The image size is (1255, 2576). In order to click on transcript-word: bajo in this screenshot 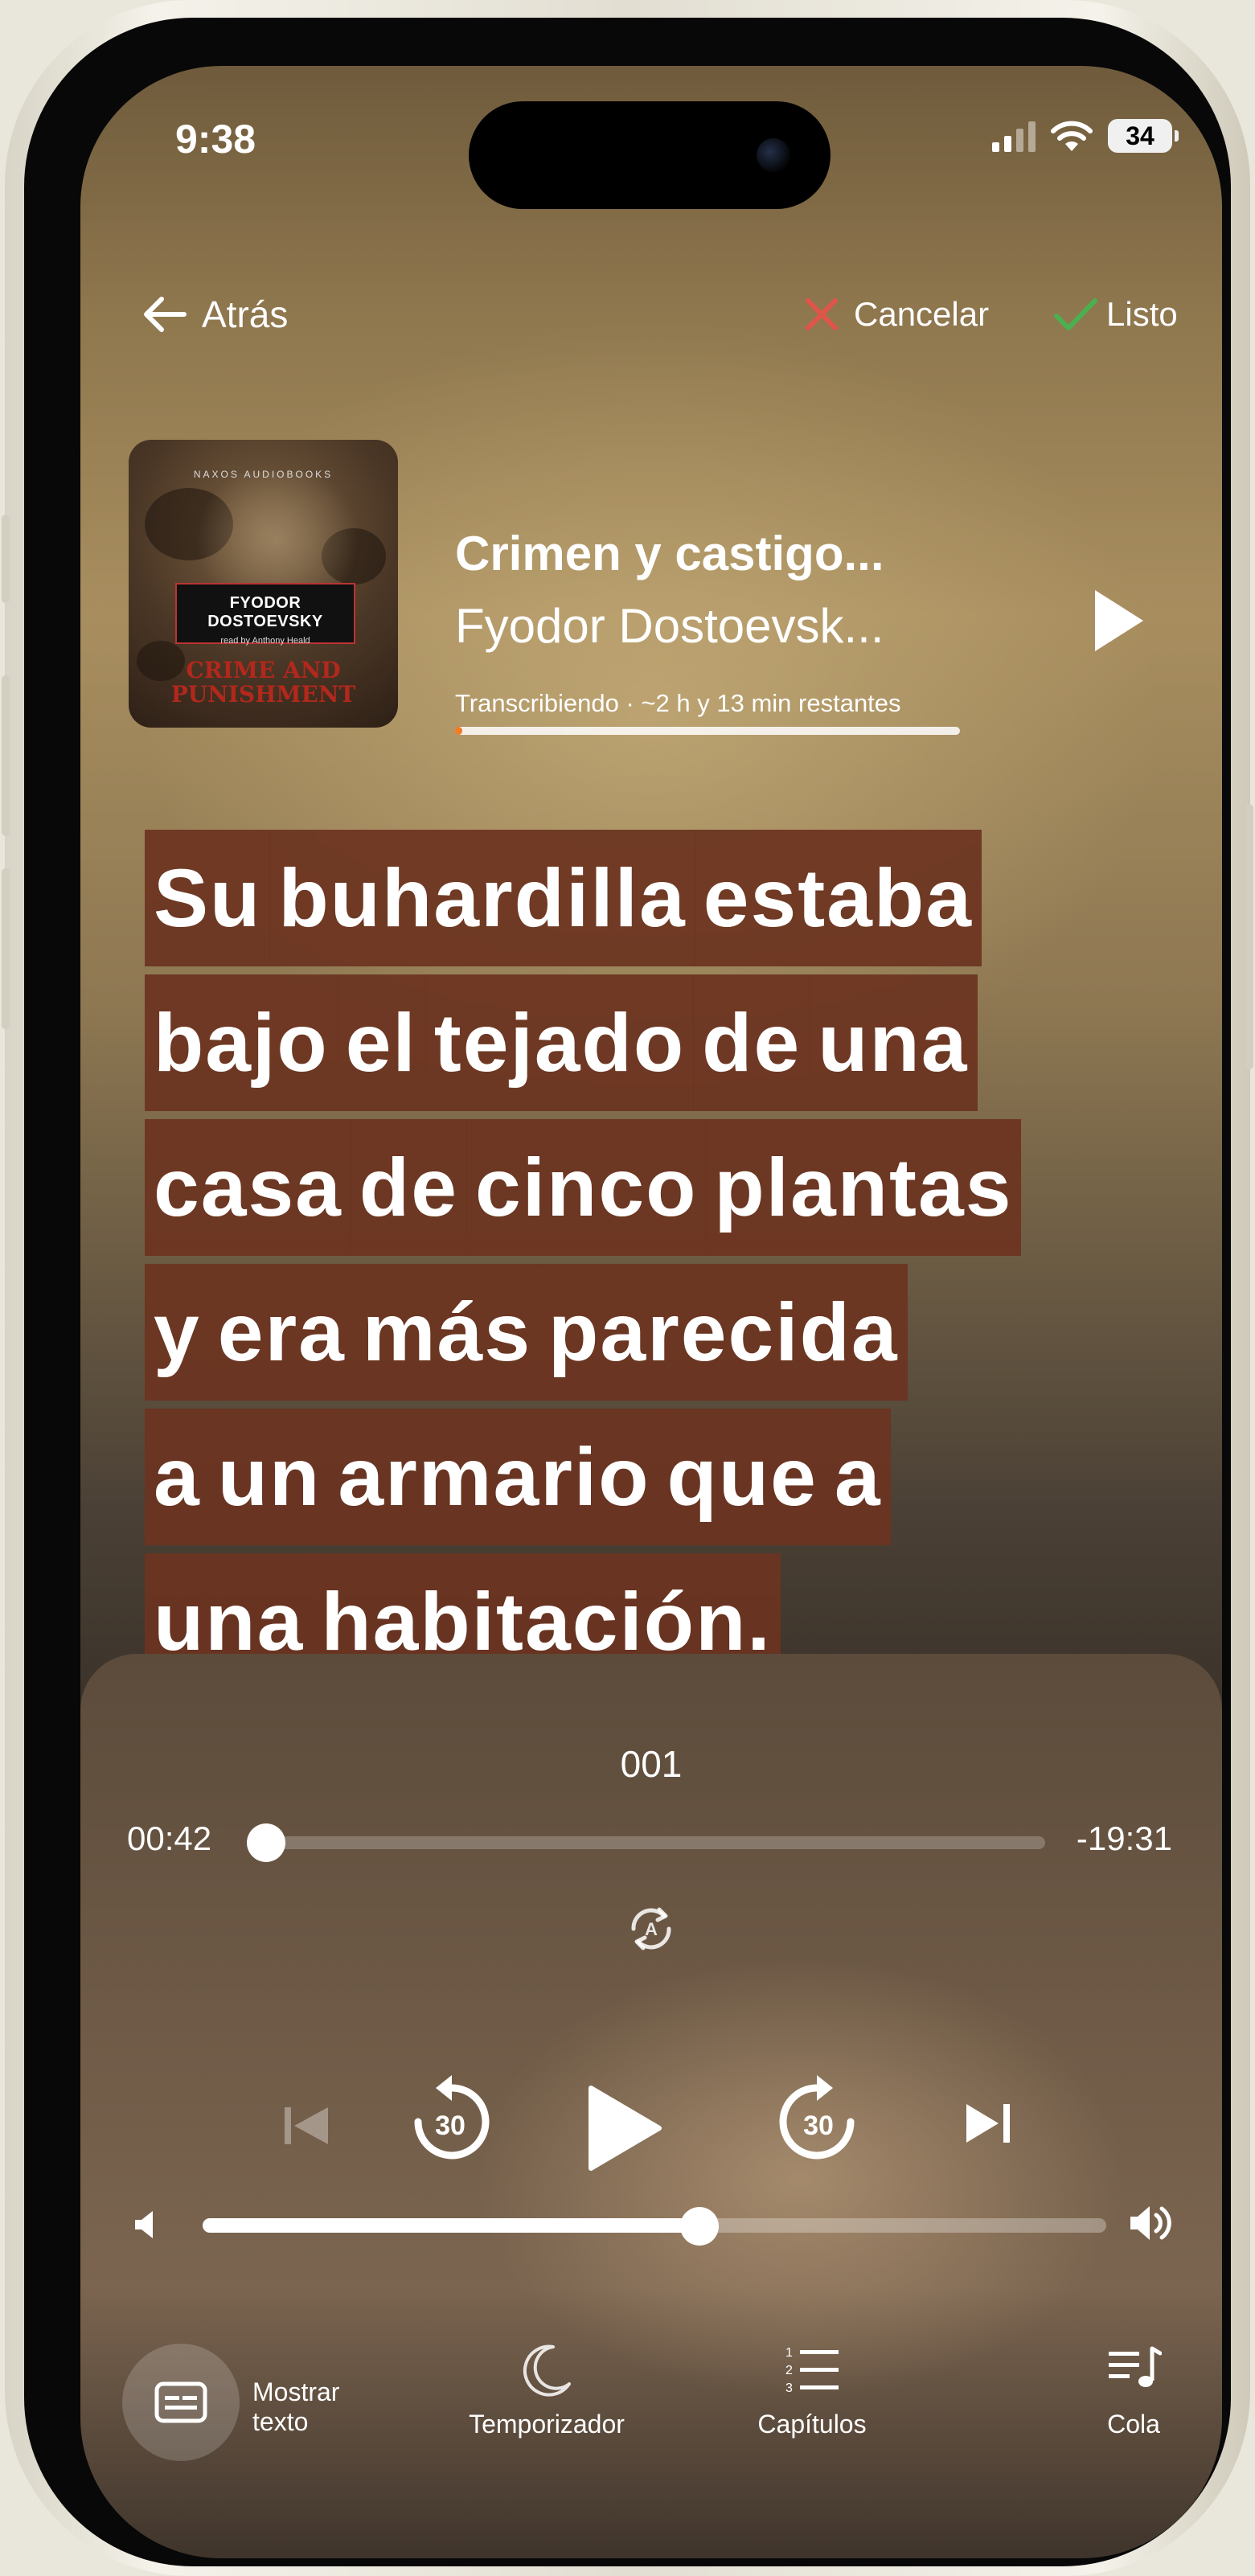, I will do `click(241, 1042)`.